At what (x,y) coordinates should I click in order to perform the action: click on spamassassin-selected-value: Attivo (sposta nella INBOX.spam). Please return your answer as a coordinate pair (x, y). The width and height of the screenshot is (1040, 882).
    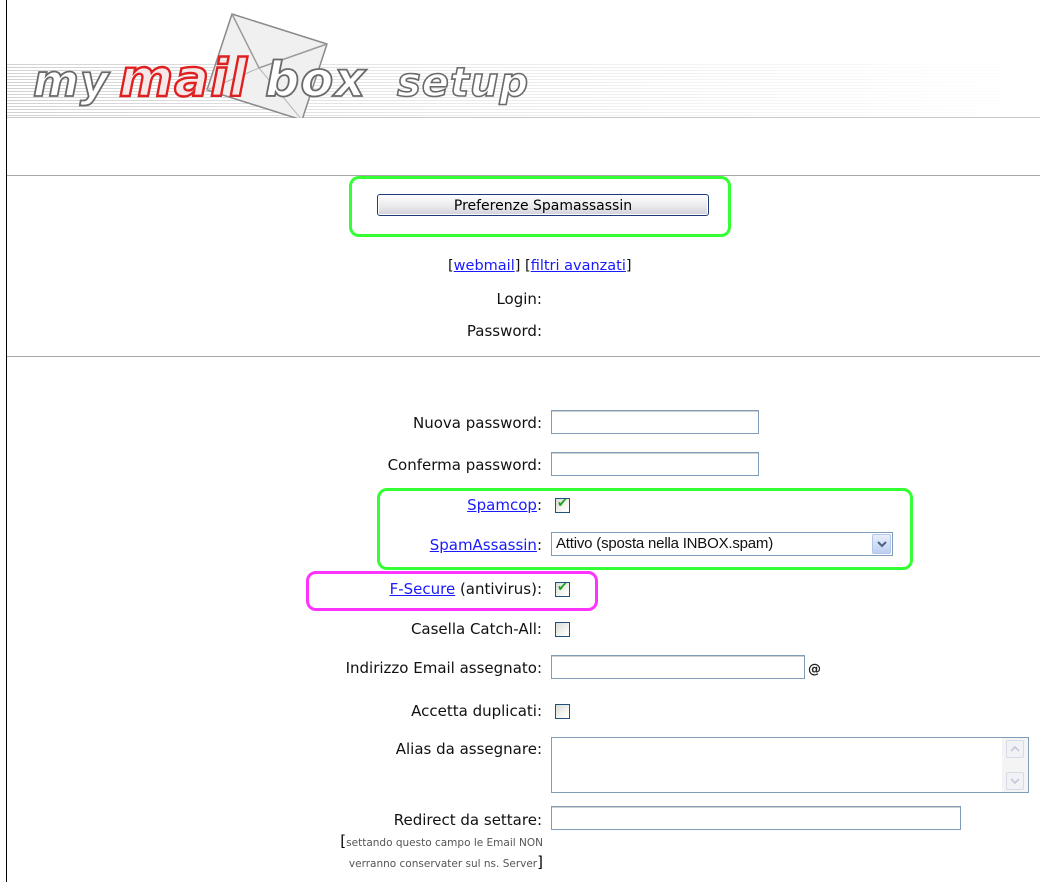
    Looking at the image, I should click on (665, 543).